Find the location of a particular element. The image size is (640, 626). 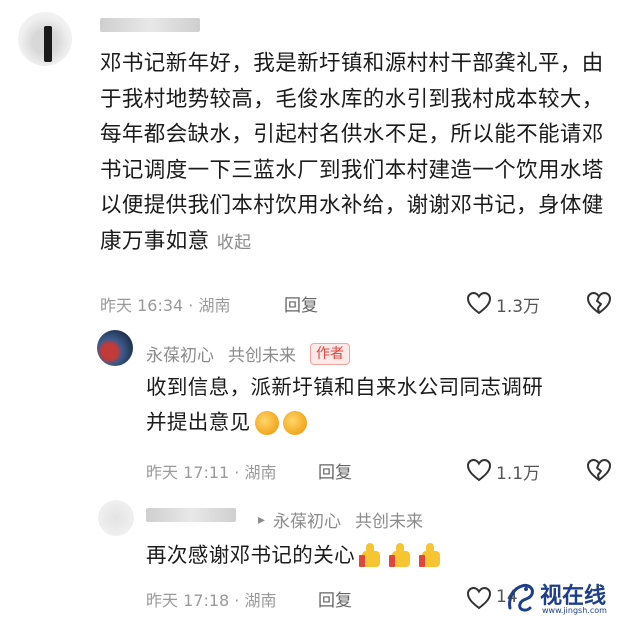

watermark-logo: 视在线 www.jingsh.com is located at coordinates (568, 597).